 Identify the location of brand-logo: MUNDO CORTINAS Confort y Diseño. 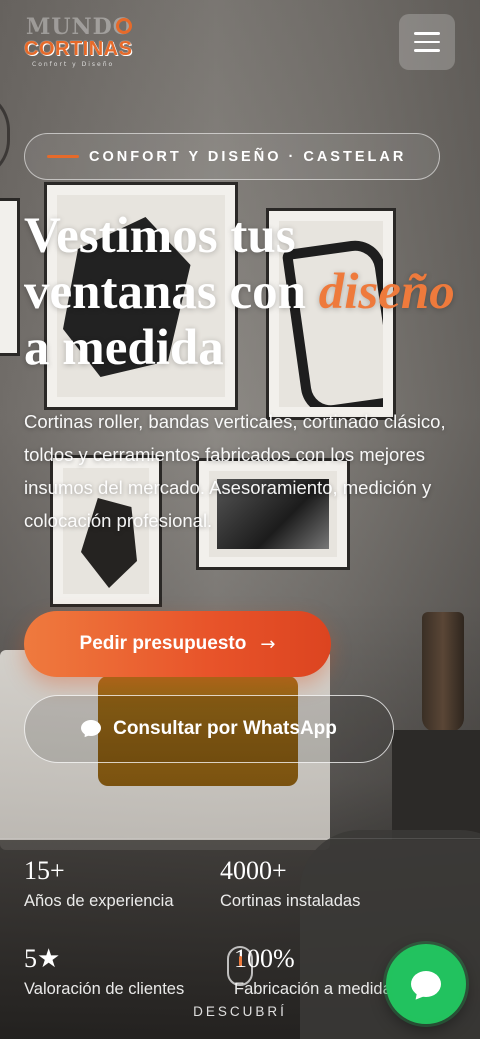
(80, 42).